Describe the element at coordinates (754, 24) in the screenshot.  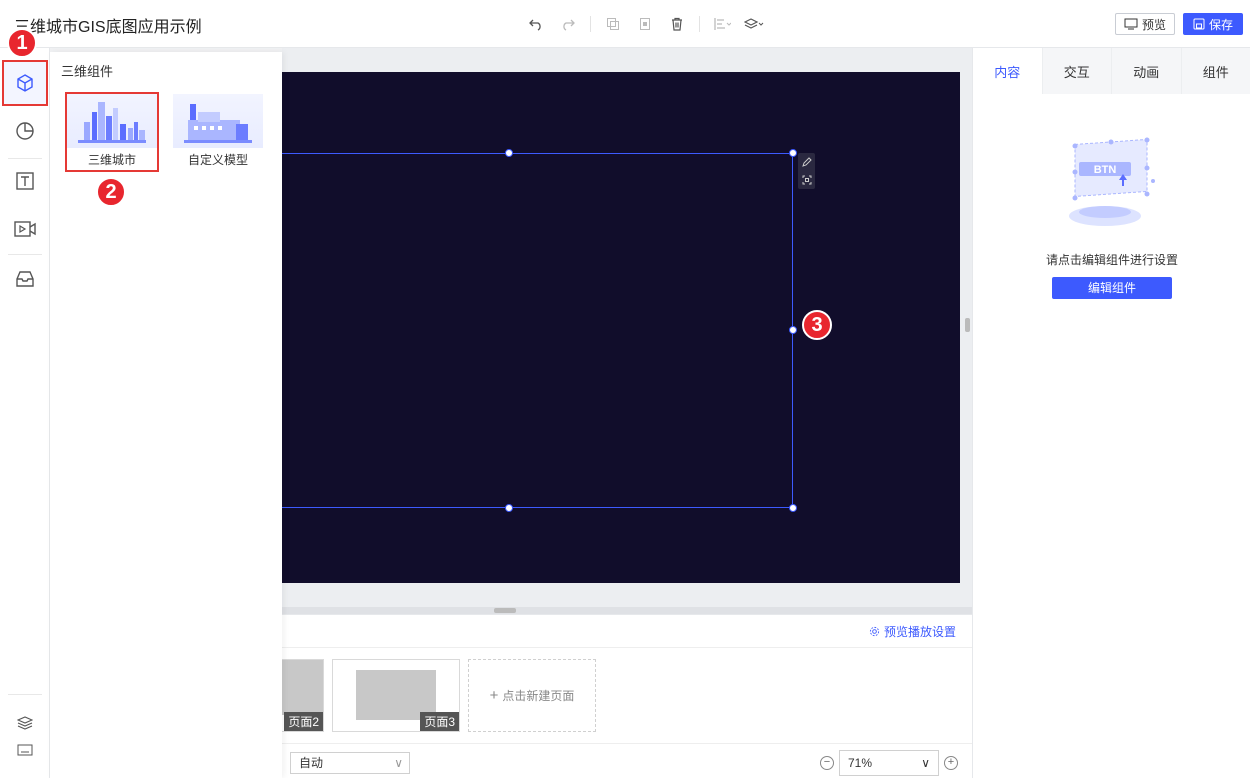
I see `layer-icon` at that location.